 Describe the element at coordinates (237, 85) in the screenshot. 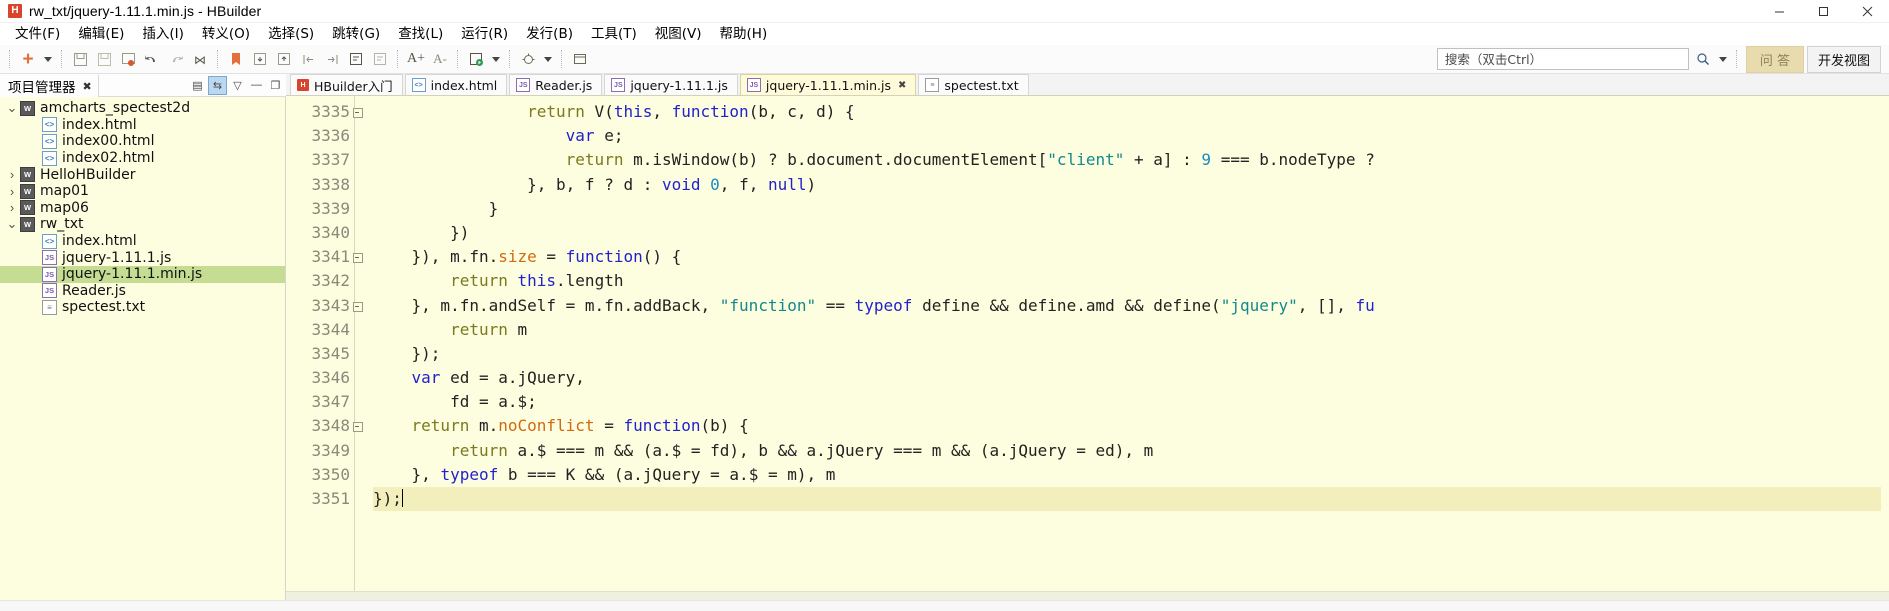

I see `view-menu-icon: ▽` at that location.